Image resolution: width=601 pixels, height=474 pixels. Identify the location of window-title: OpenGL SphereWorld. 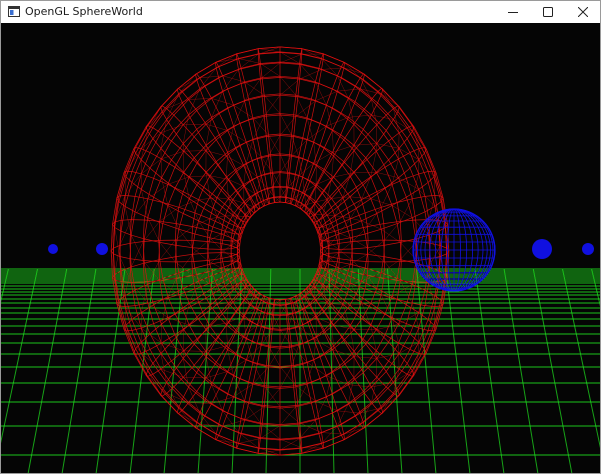
(84, 11).